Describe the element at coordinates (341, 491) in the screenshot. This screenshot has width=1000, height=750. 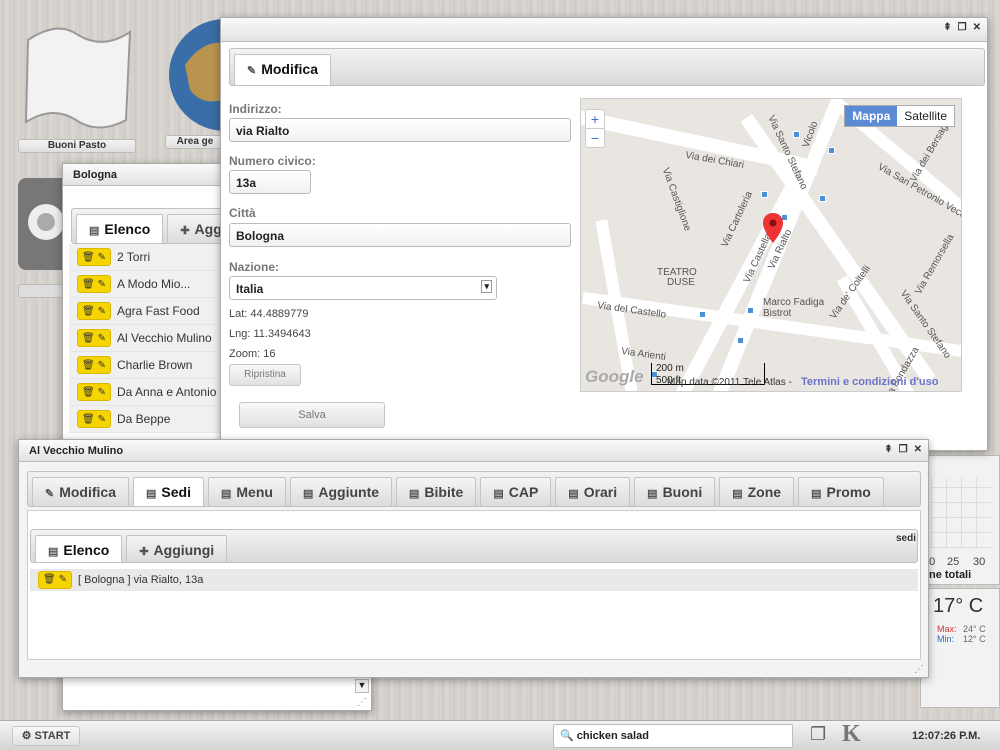
I see `tab-aggiunte: ▤ Aggiunte` at that location.